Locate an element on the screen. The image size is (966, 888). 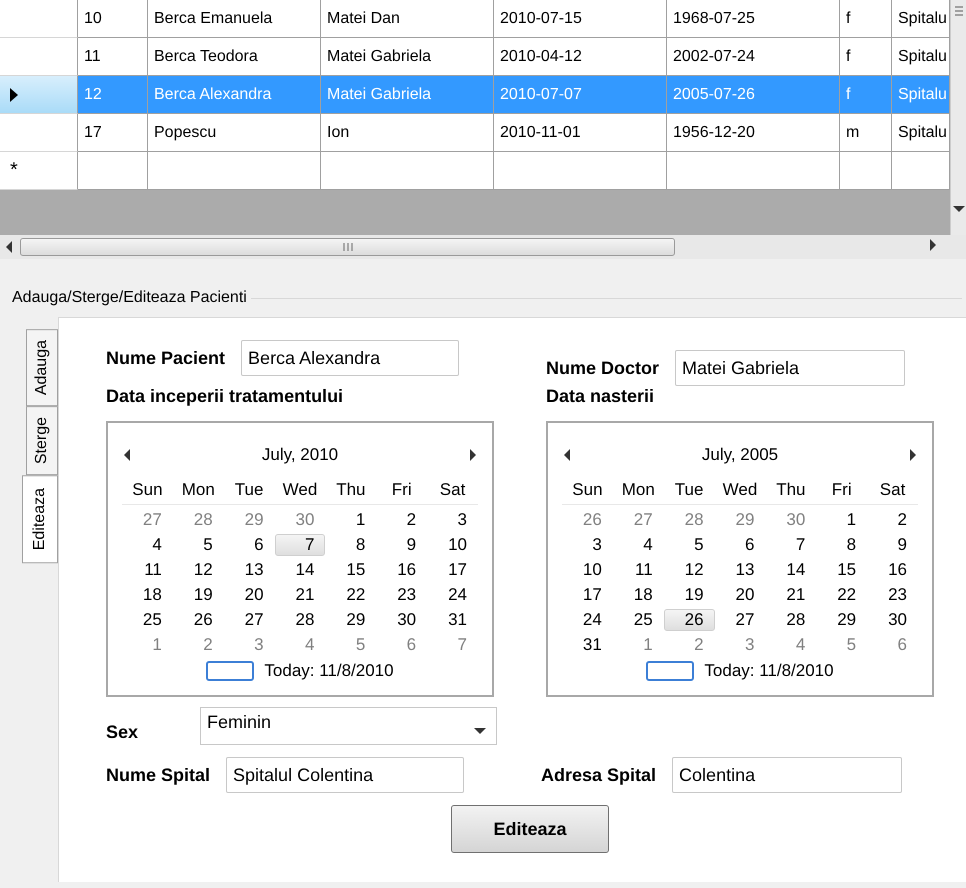
text-field: Berca Alexandra is located at coordinates (350, 358).